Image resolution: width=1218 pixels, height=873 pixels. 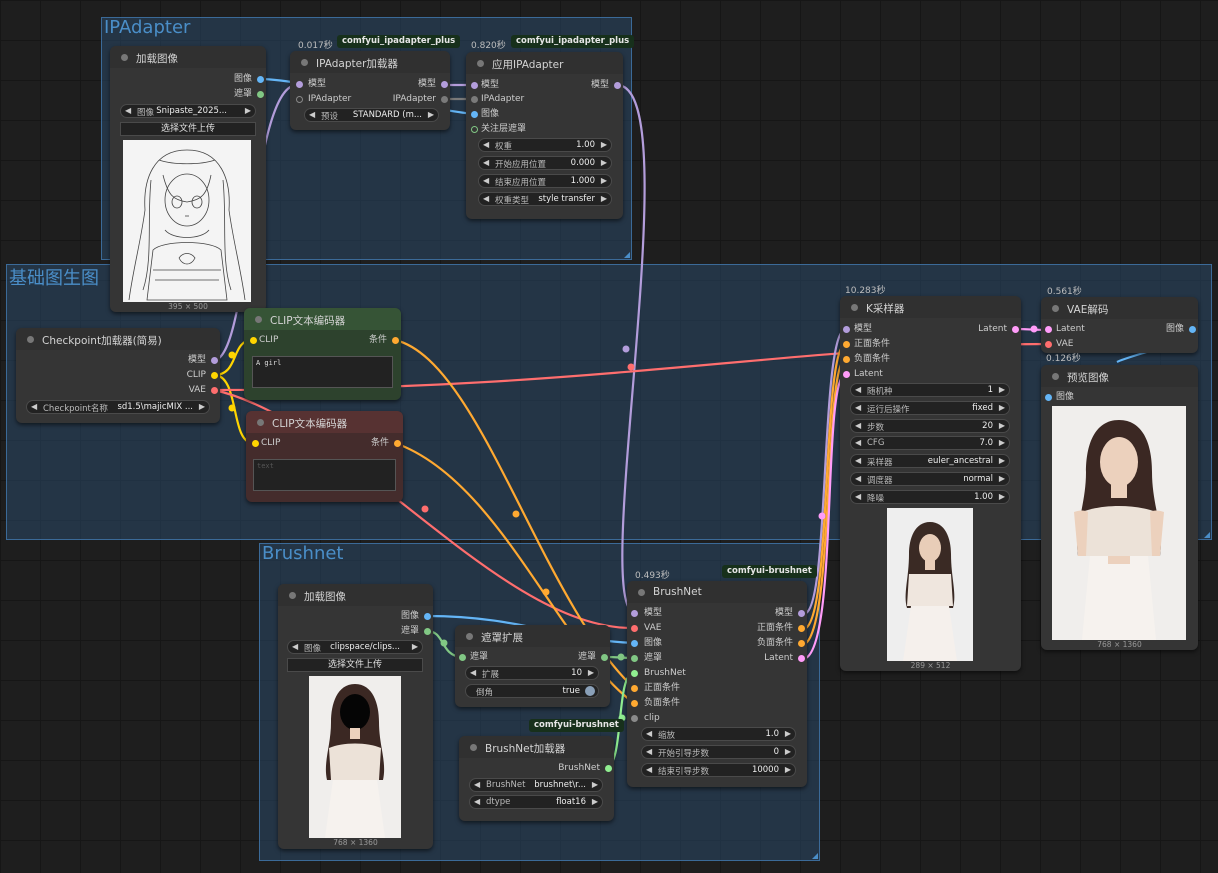 What do you see at coordinates (1119, 308) in the screenshot?
I see `node-header: VAE解码` at bounding box center [1119, 308].